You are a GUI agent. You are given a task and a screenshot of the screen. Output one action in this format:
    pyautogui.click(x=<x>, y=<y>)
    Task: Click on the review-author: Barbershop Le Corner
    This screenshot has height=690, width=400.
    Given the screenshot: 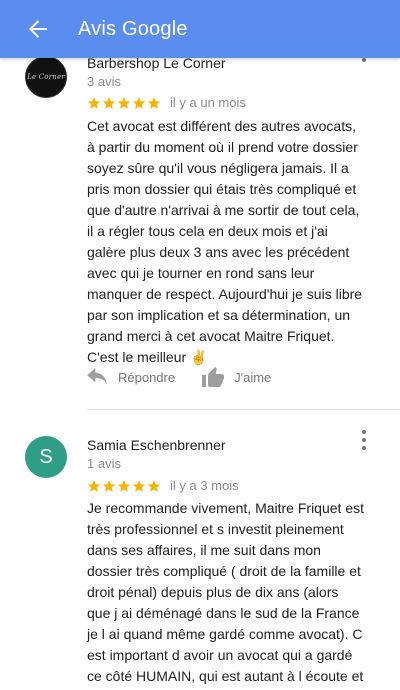 What is the action you would take?
    pyautogui.click(x=156, y=64)
    